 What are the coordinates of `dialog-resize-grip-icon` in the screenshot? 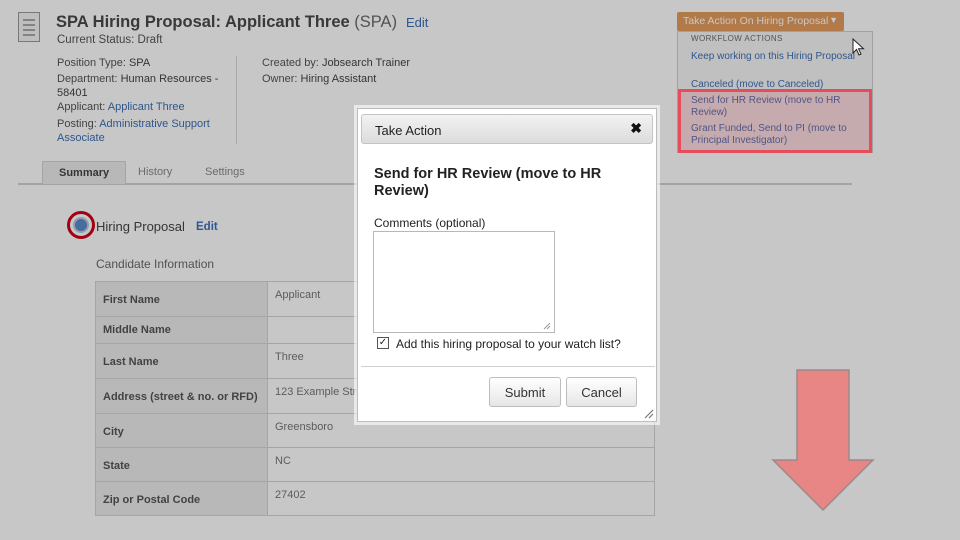 It's located at (648, 413).